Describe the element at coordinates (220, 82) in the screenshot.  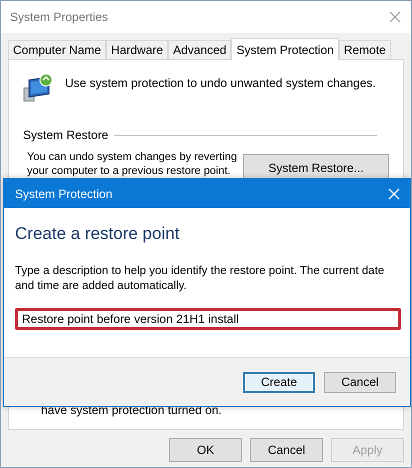
I see `intro-text: Use system protection to undo unwanted system changes.` at that location.